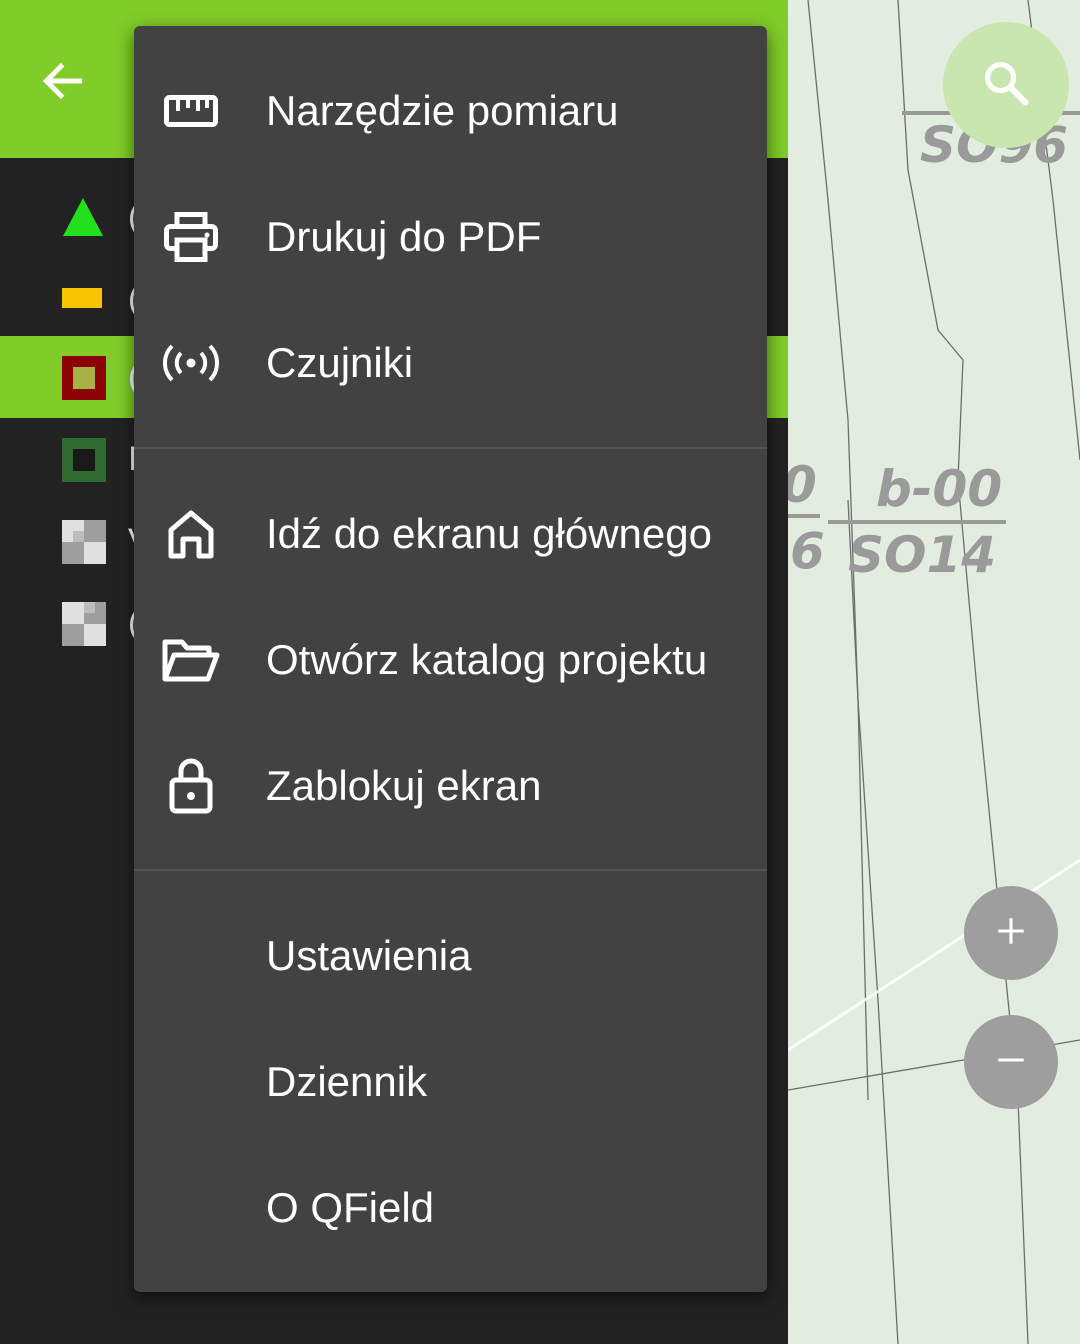 This screenshot has width=1080, height=1344. I want to click on minus-icon, so click(1011, 1062).